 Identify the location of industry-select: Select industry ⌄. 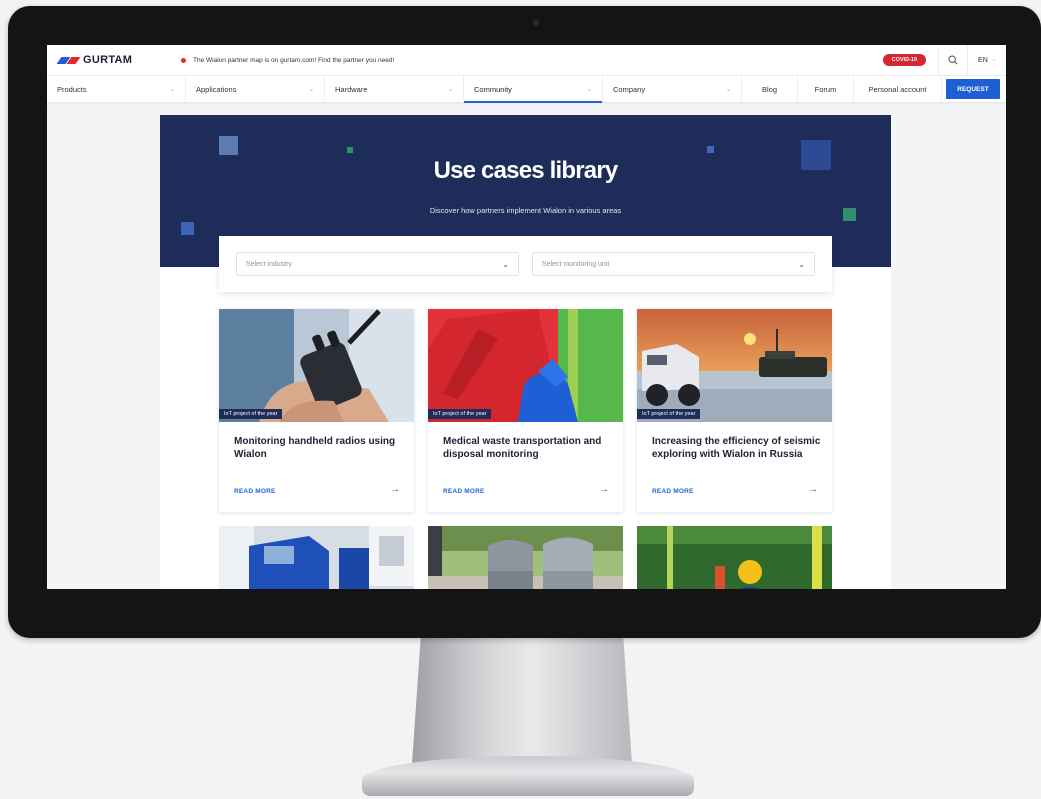
(377, 264).